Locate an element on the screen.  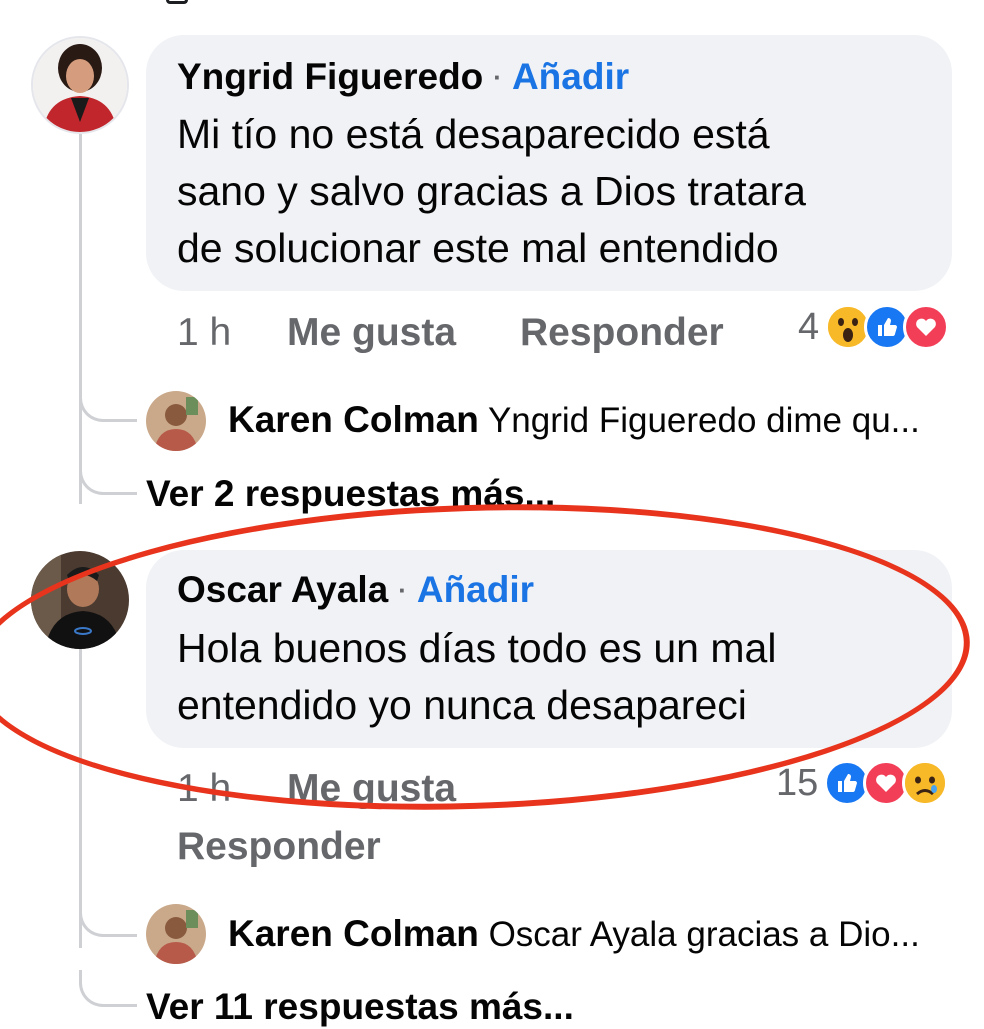
comment-line: de solucionar este mal entendido is located at coordinates (478, 248).